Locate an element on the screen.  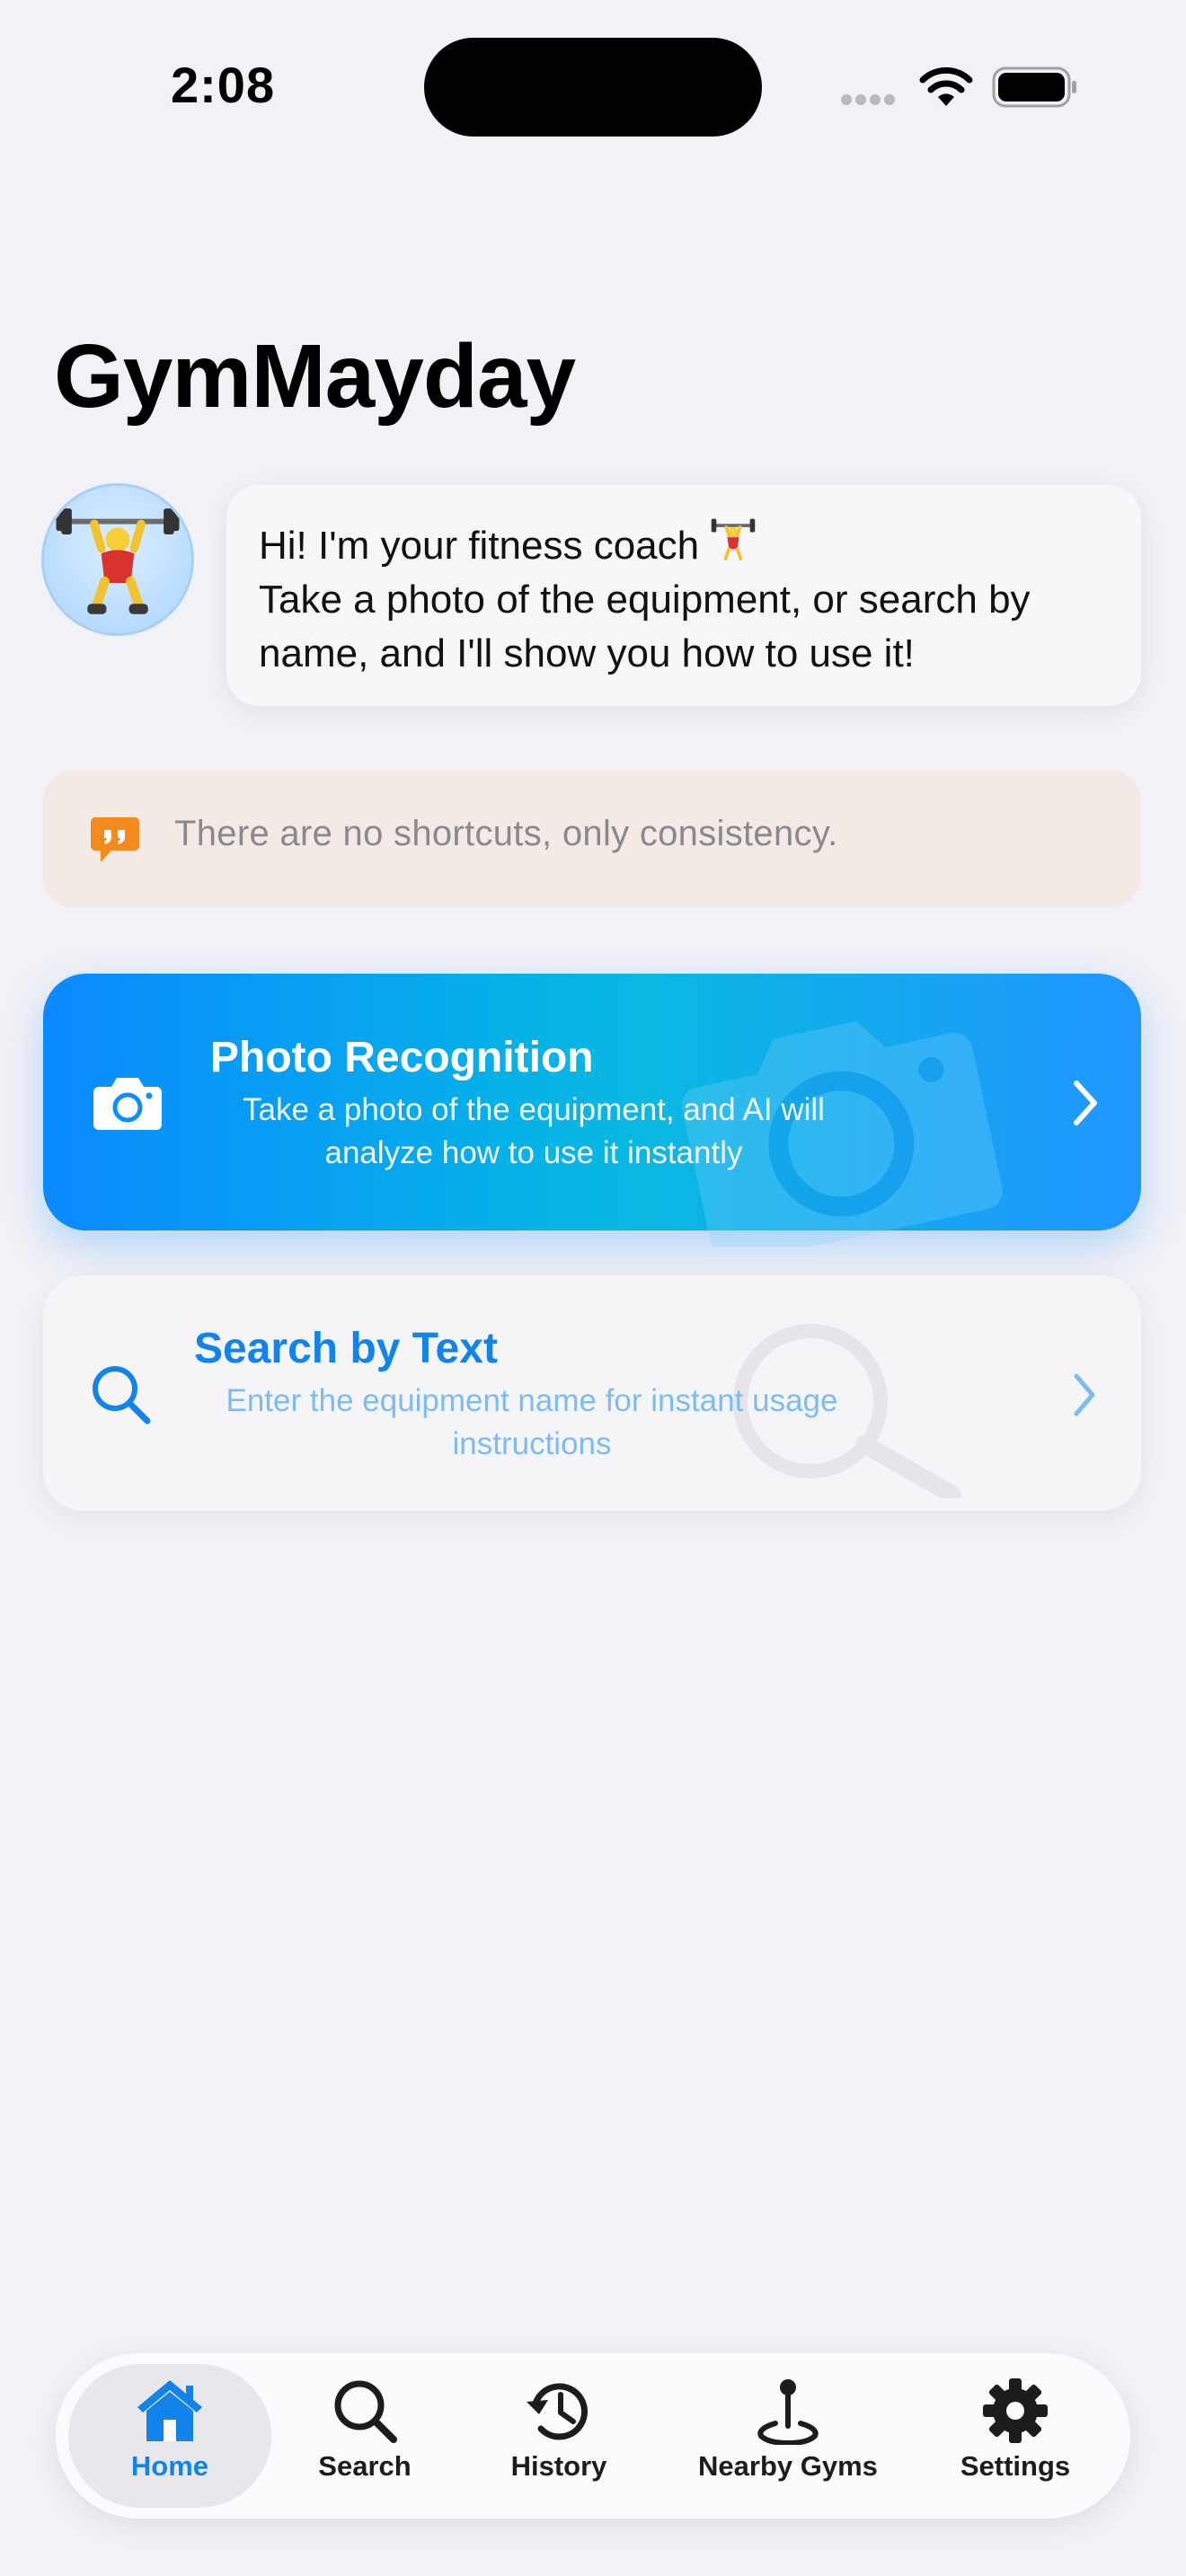
battery-icon is located at coordinates (1034, 87).